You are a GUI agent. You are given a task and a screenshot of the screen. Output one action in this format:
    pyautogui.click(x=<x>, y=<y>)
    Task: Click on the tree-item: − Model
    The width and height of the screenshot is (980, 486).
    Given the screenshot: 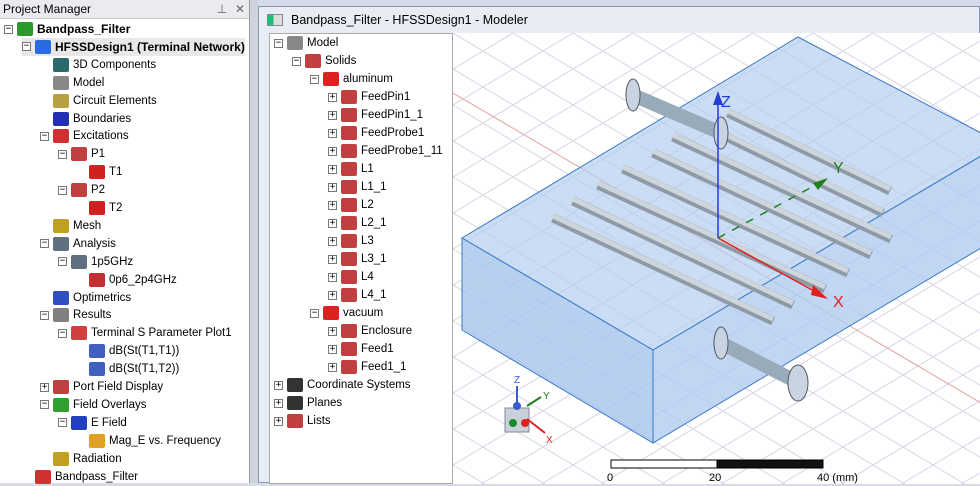 What is the action you would take?
    pyautogui.click(x=306, y=43)
    